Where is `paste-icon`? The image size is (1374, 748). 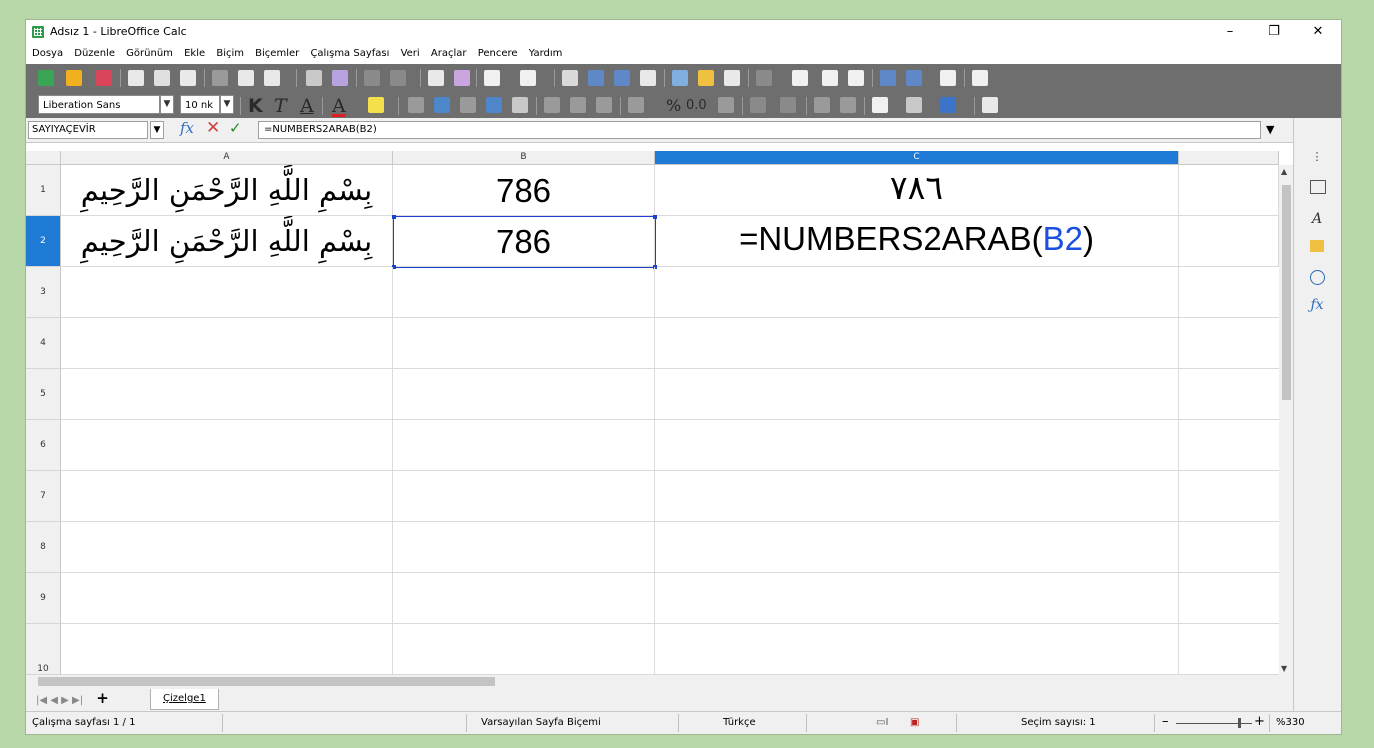
paste-icon is located at coordinates (272, 78).